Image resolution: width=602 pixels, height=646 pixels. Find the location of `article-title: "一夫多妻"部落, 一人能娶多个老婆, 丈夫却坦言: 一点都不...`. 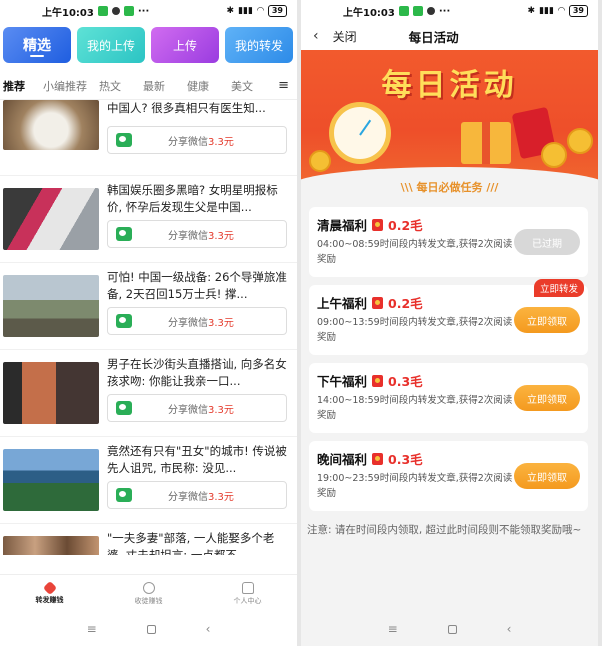

article-title: "一夫多妻"部落, 一人能娶多个老婆, 丈夫却坦言: 一点都不... is located at coordinates (191, 543).